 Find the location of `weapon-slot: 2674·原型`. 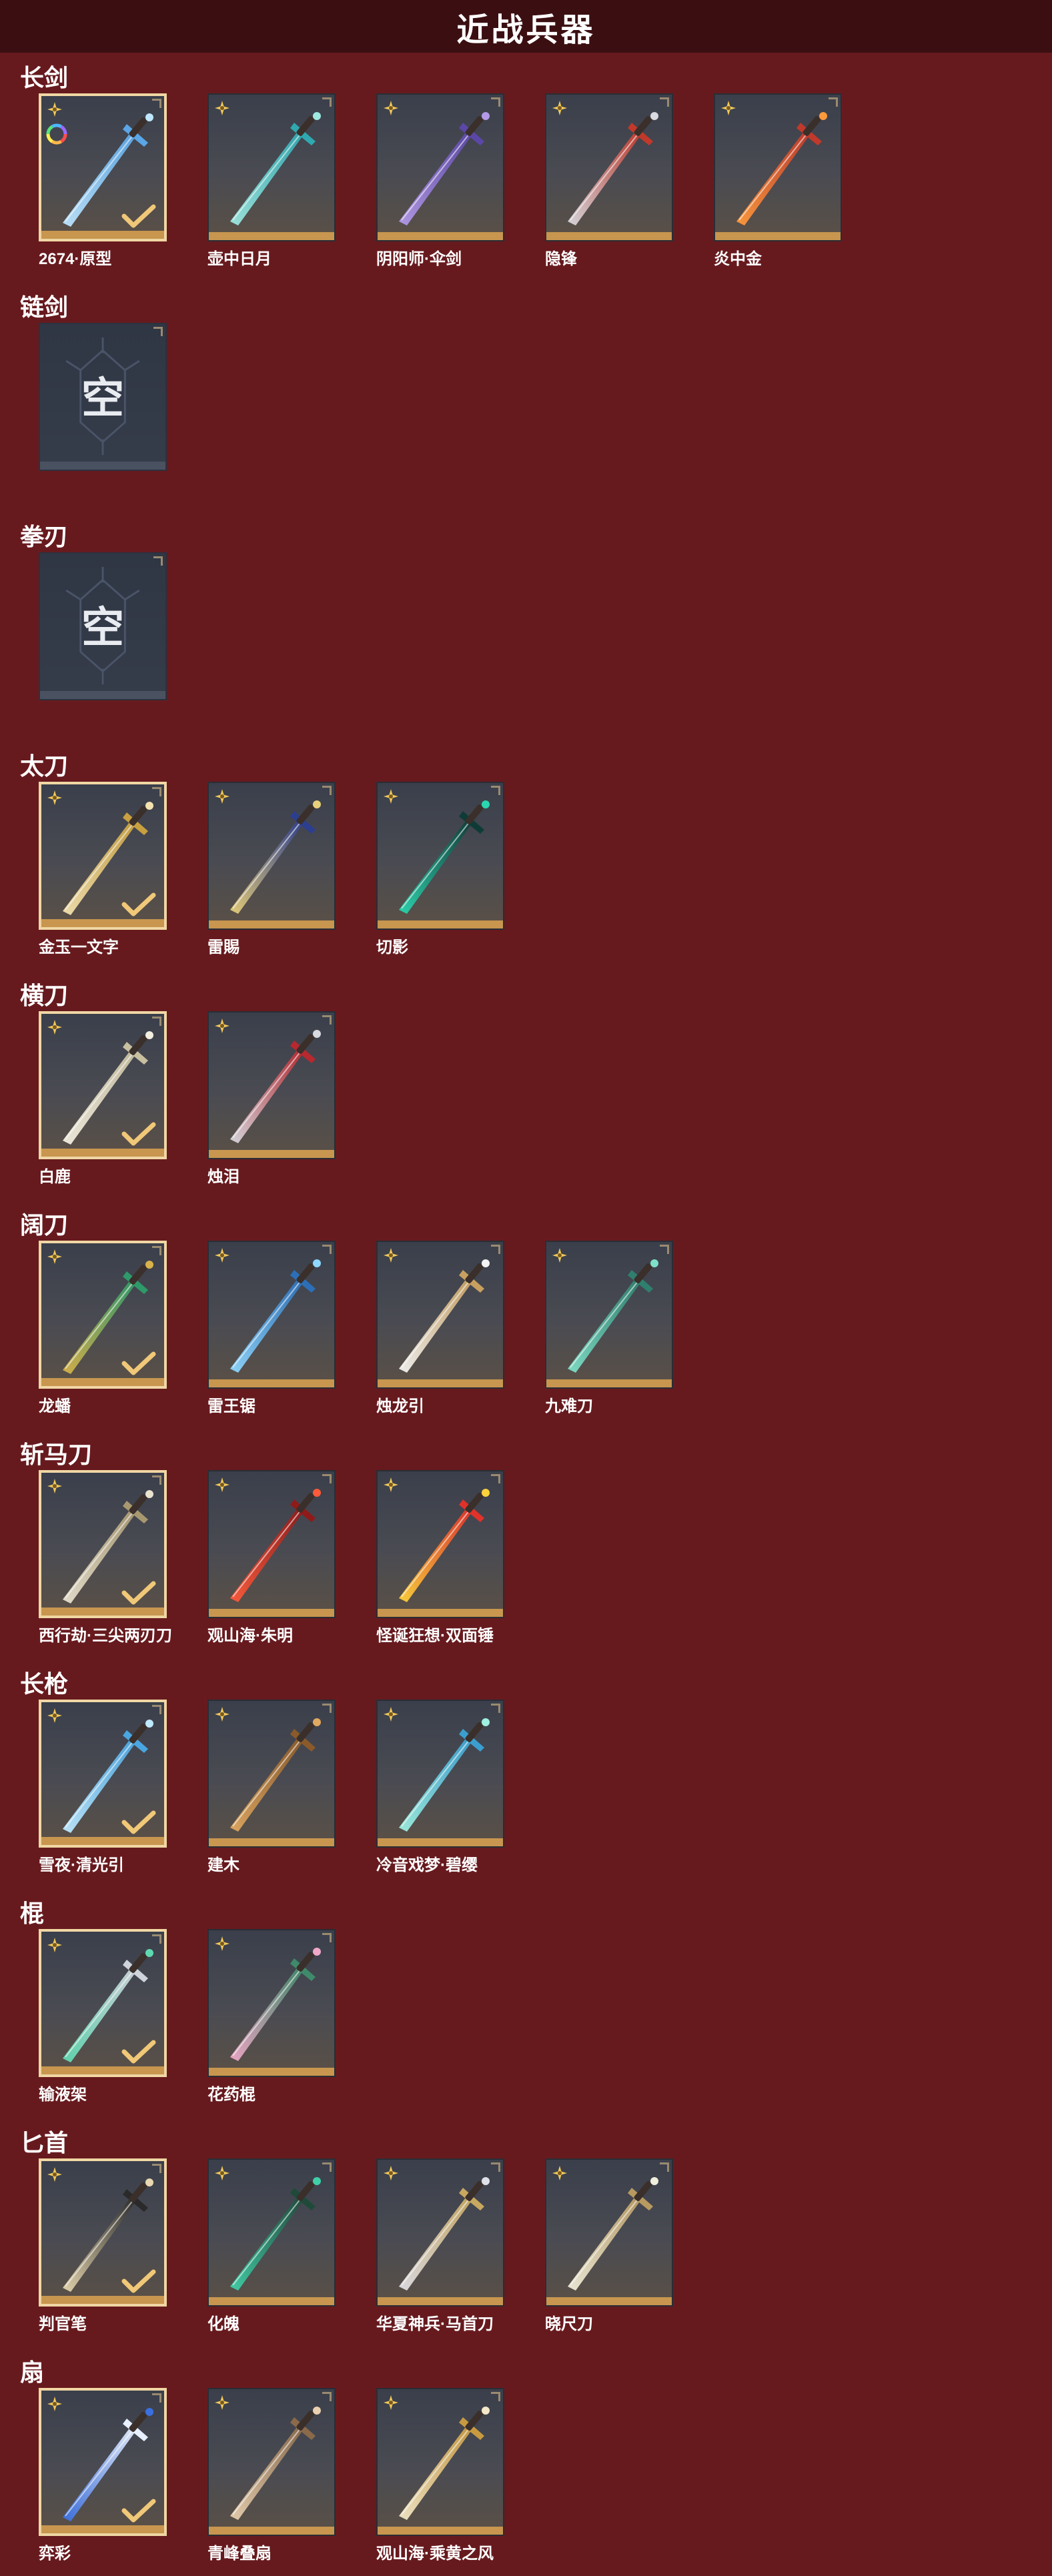

weapon-slot: 2674·原型 is located at coordinates (103, 180).